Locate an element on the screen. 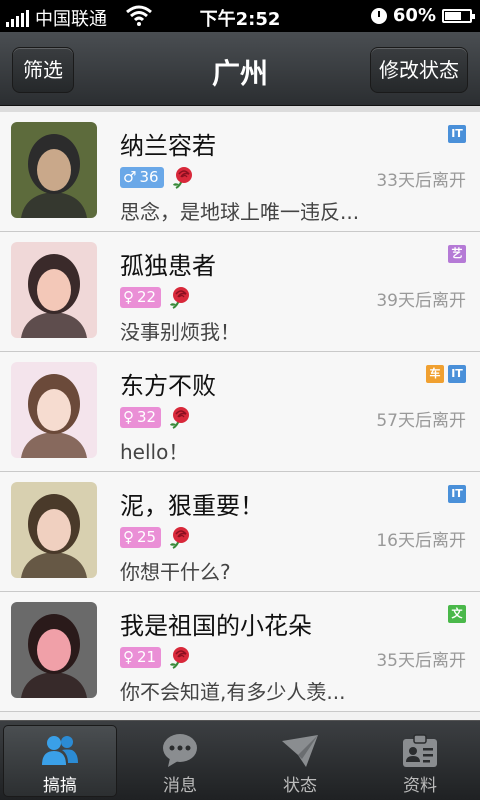 The width and height of the screenshot is (480, 800). tag-group: 艺 is located at coordinates (457, 254).